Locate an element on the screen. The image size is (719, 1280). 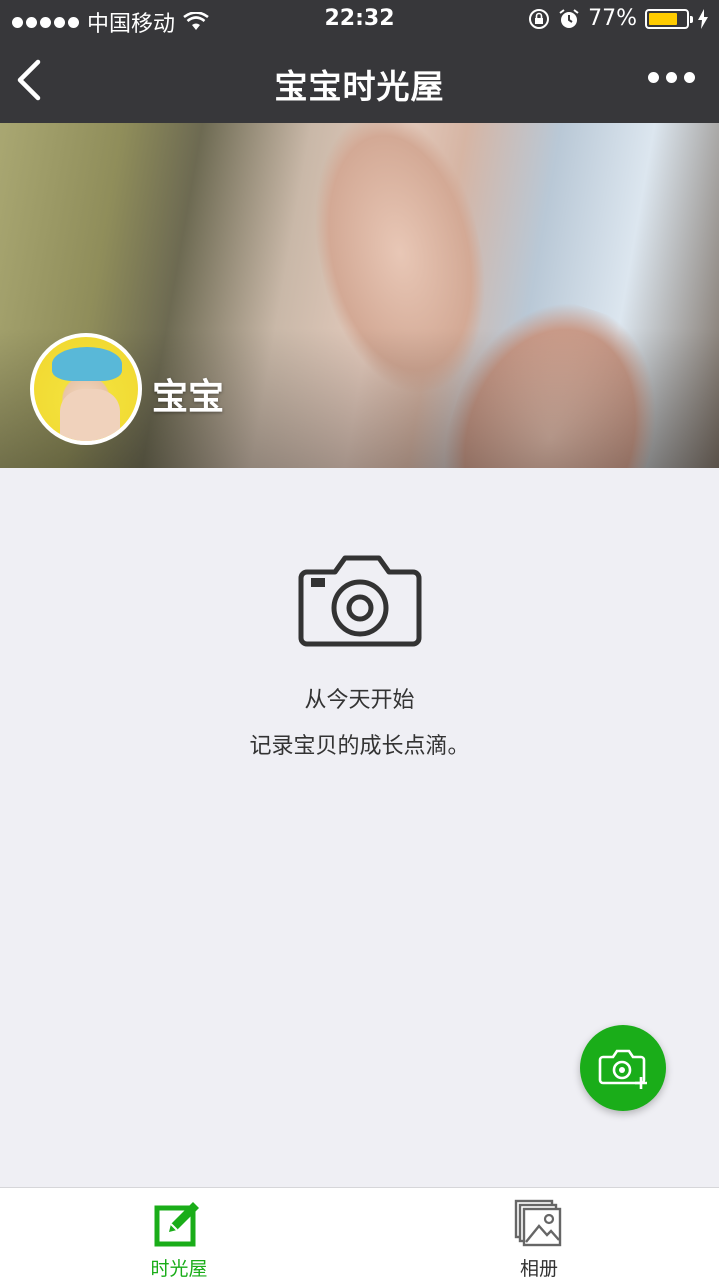
status-right: 77% is located at coordinates (618, 18).